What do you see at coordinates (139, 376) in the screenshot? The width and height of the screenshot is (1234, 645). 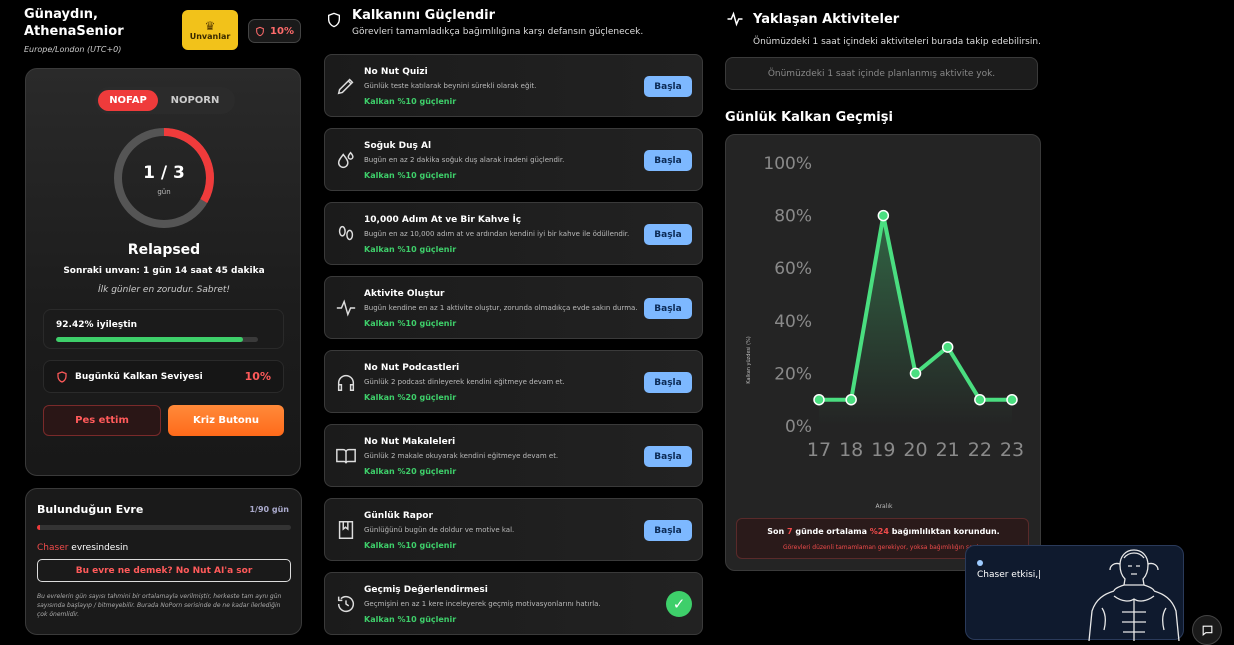 I see `today-shield-label: Bugünkü Kalkan Seviyesi` at bounding box center [139, 376].